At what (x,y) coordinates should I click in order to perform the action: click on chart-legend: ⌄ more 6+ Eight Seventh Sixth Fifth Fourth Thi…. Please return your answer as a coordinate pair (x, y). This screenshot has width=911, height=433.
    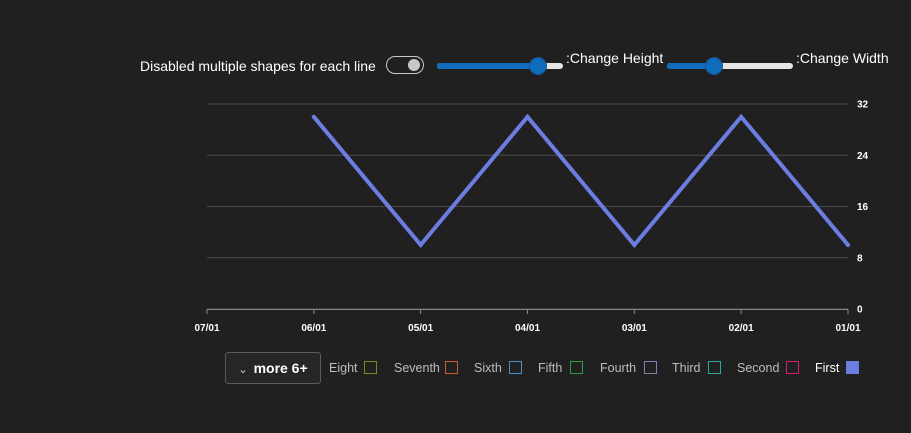
    Looking at the image, I should click on (455, 369).